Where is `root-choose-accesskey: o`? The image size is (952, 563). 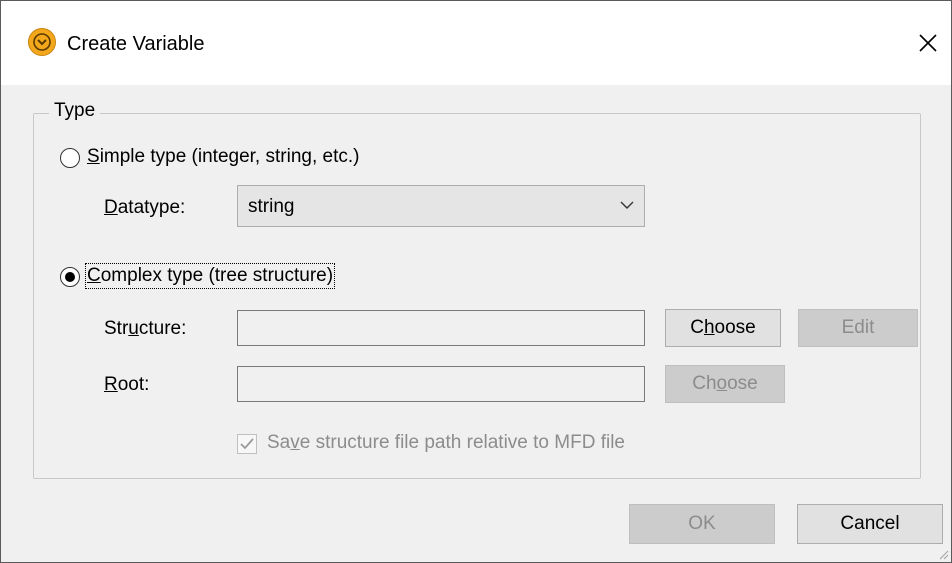
root-choose-accesskey: o is located at coordinates (722, 383).